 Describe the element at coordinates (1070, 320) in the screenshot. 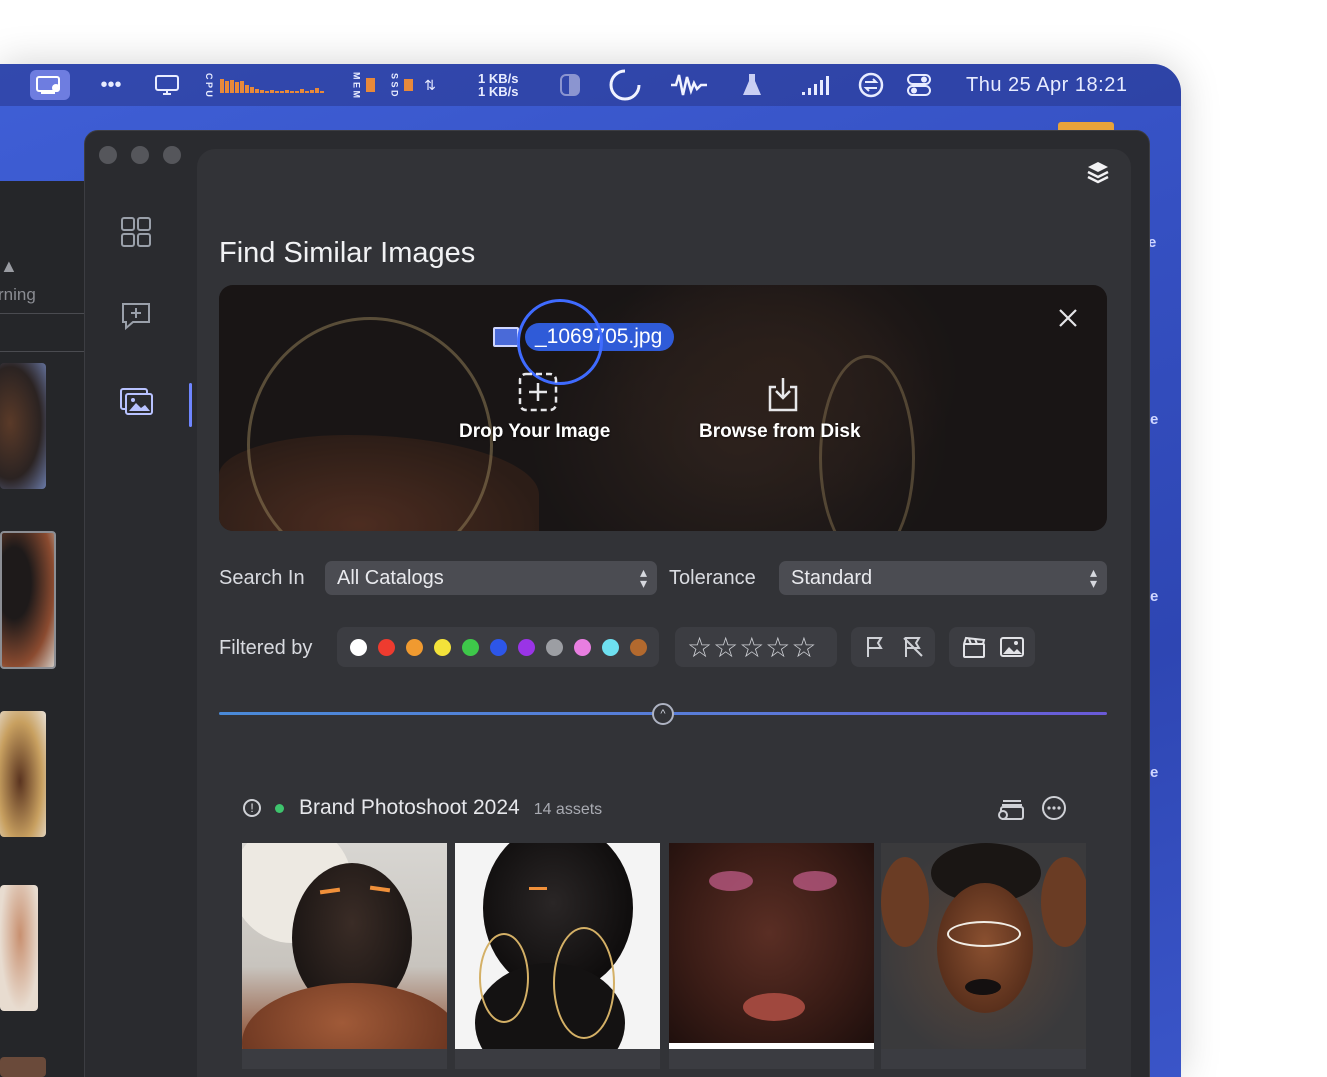

I see `close-icon` at that location.